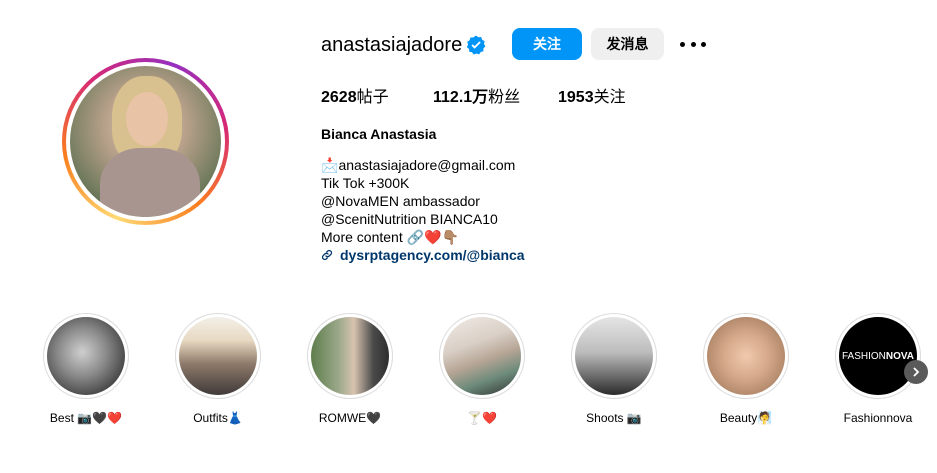 Image resolution: width=937 pixels, height=473 pixels. I want to click on verified-badge-icon, so click(476, 45).